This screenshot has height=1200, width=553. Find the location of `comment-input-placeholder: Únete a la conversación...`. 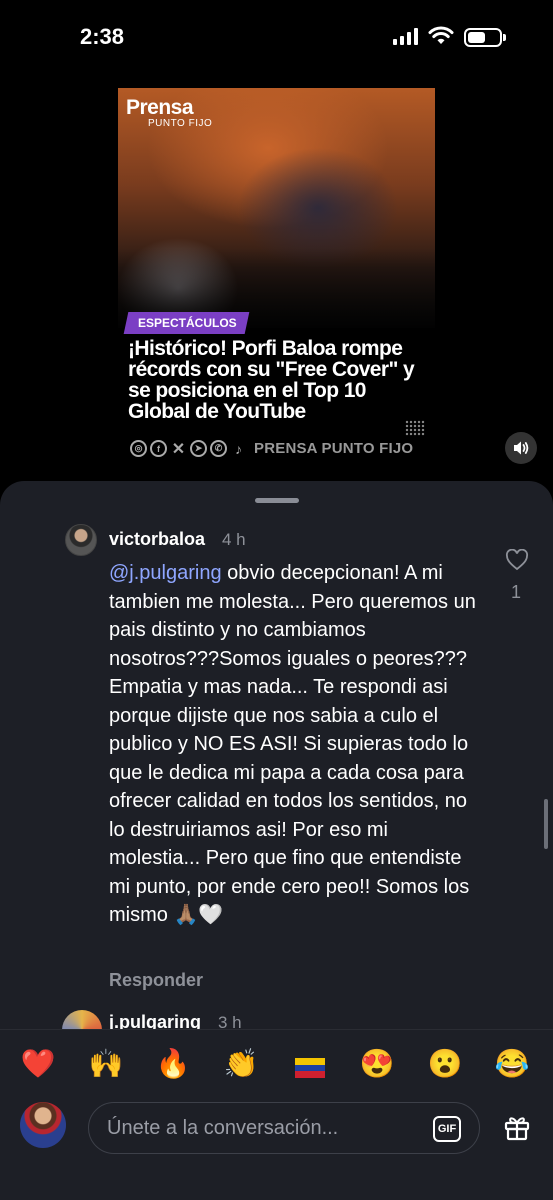

comment-input-placeholder: Únete a la conversación... is located at coordinates (223, 1128).